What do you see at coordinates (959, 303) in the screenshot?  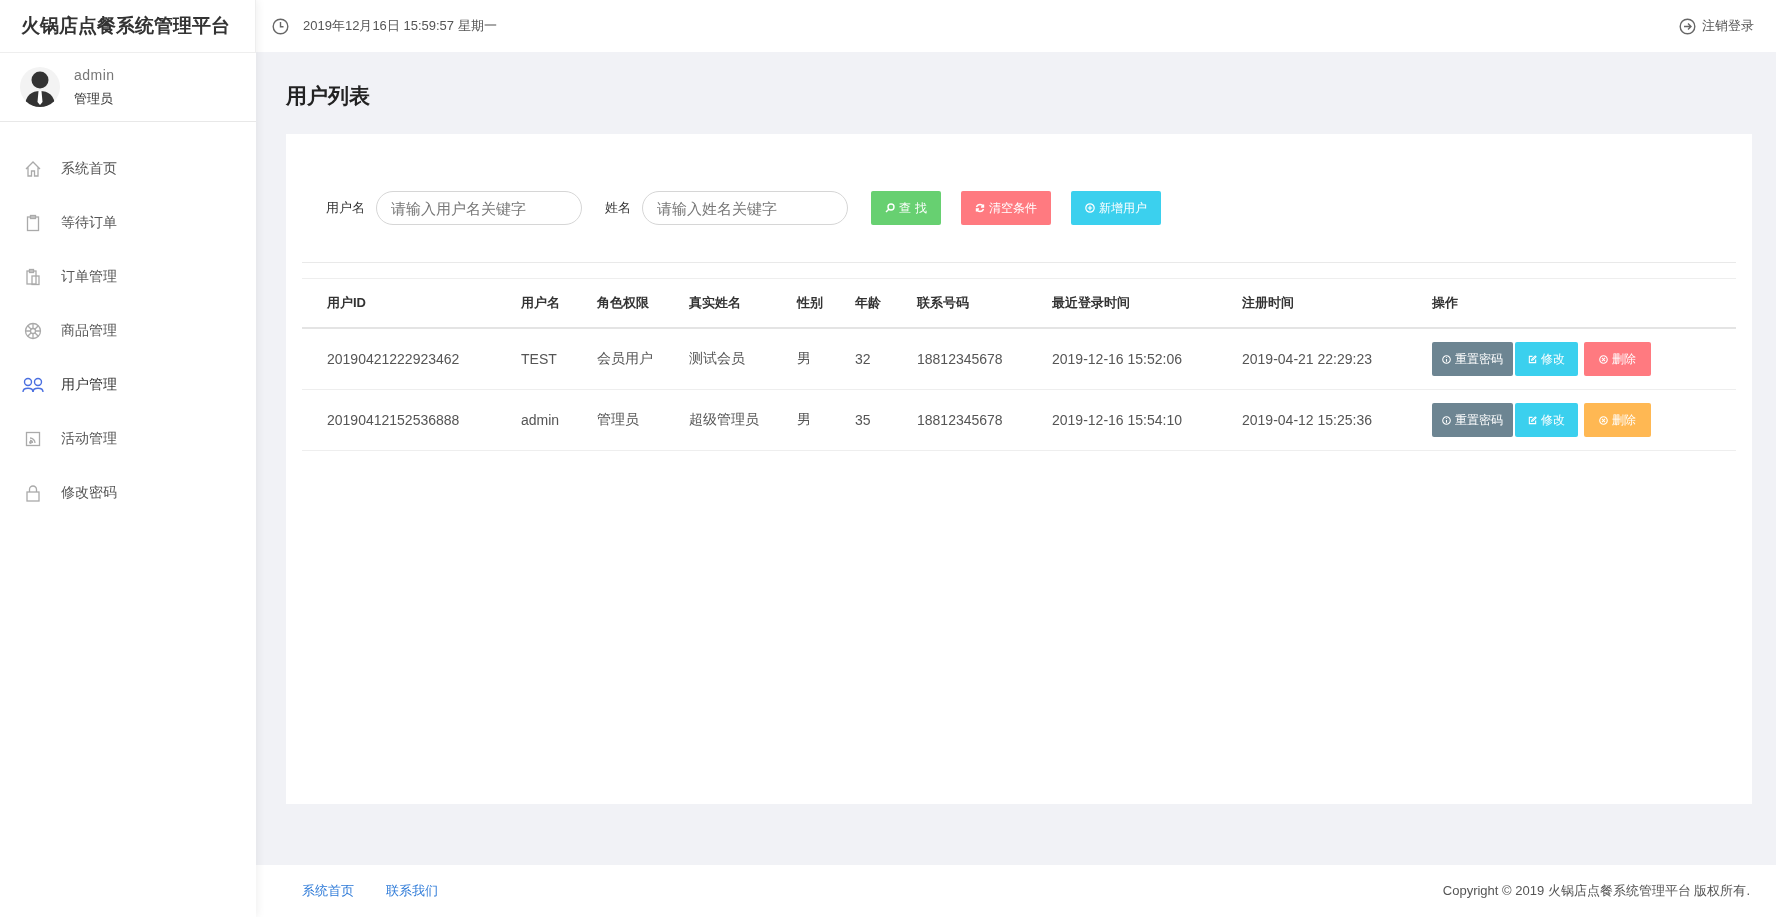 I see `column-header: 联系号码` at bounding box center [959, 303].